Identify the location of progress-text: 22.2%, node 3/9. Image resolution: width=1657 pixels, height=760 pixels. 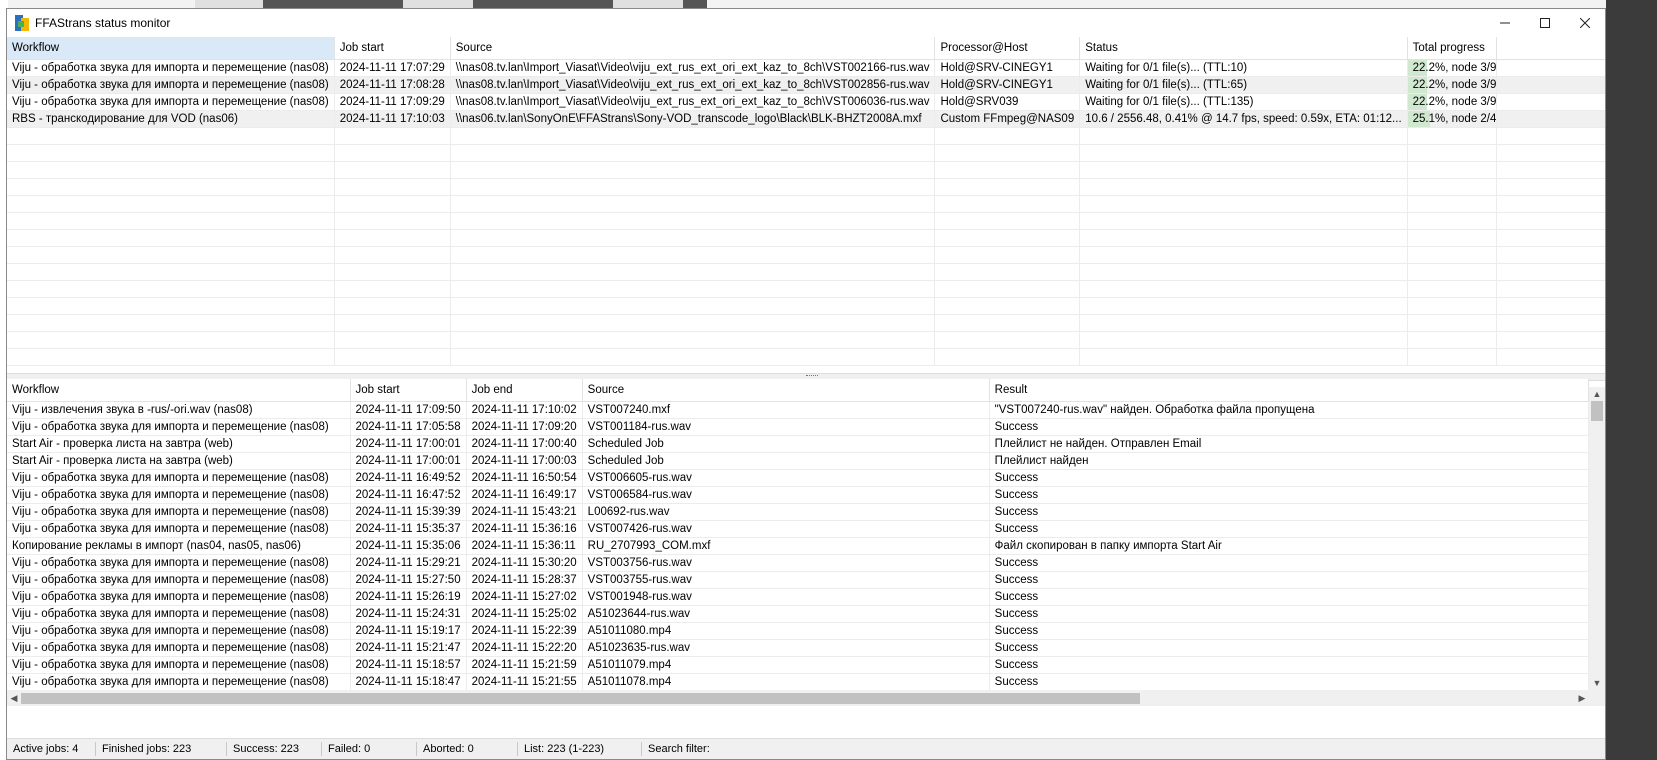
(1454, 102).